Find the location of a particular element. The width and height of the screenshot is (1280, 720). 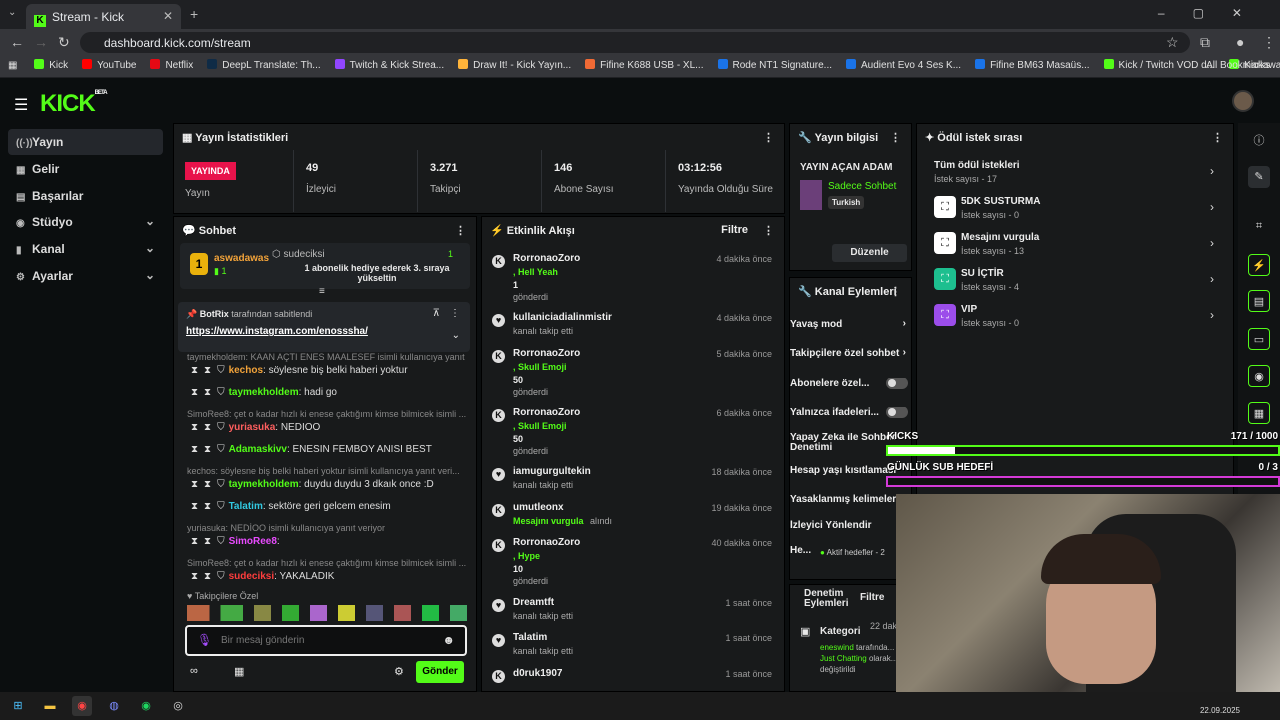

bookmark-star-icon: ☆ is located at coordinates (1172, 42).